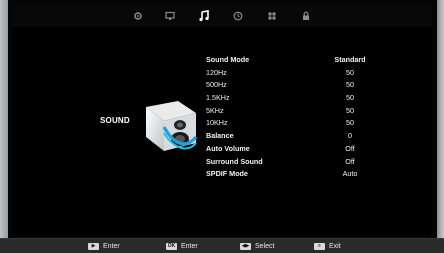  What do you see at coordinates (350, 59) in the screenshot?
I see `menu-row-value: Standard` at bounding box center [350, 59].